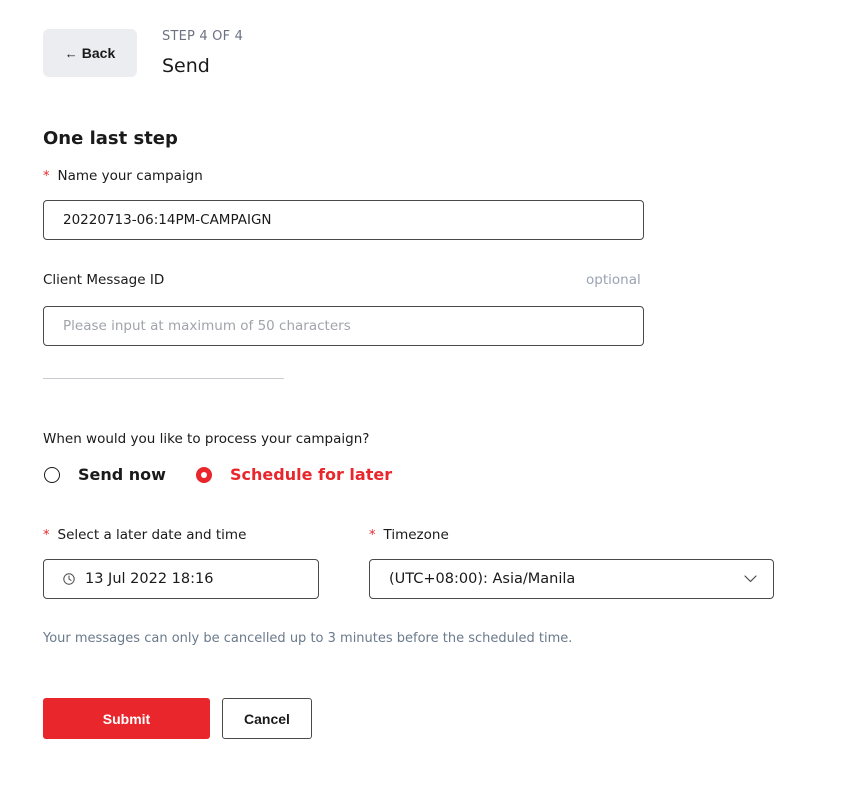  I want to click on schedule-datetime-value: 13 Jul 2022 18:16, so click(149, 579).